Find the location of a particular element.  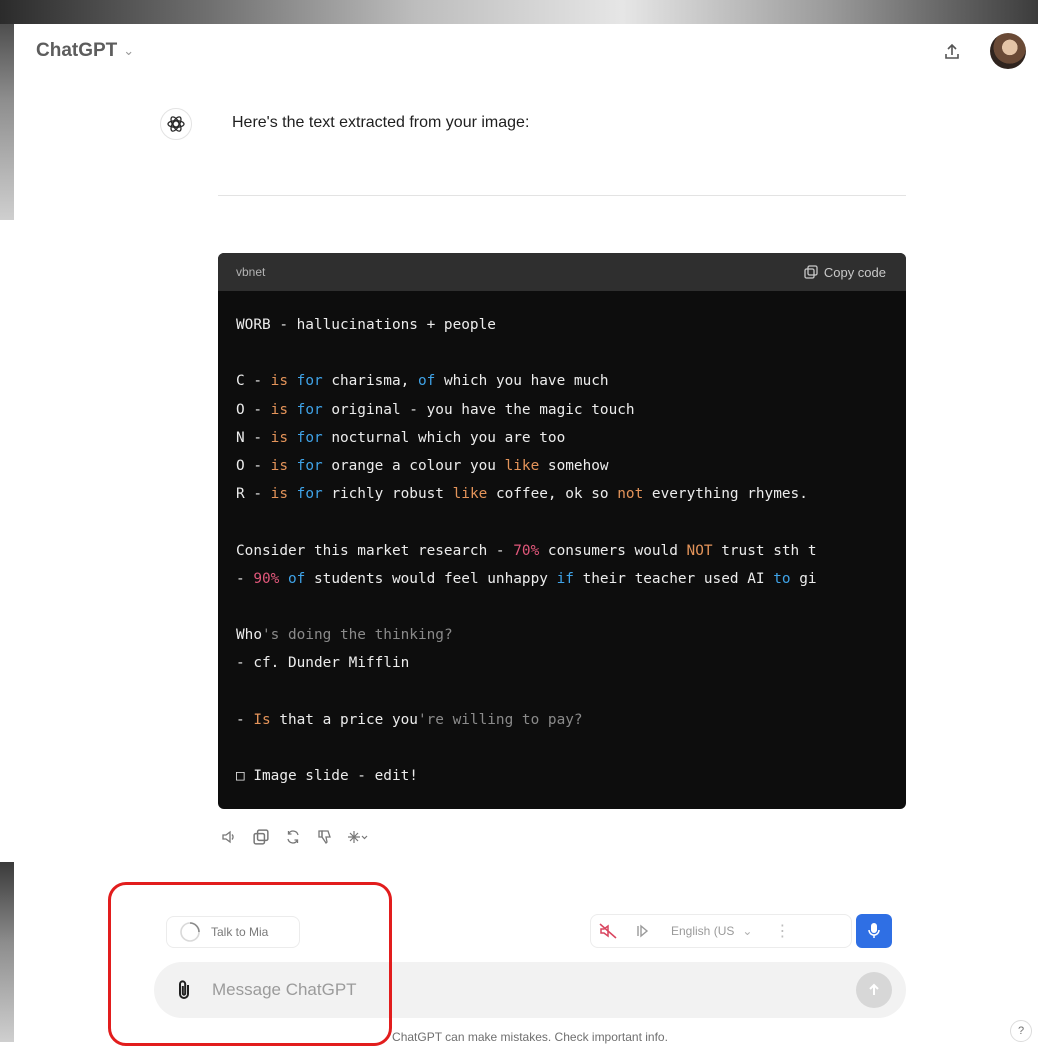

regenerate-button is located at coordinates (293, 837).